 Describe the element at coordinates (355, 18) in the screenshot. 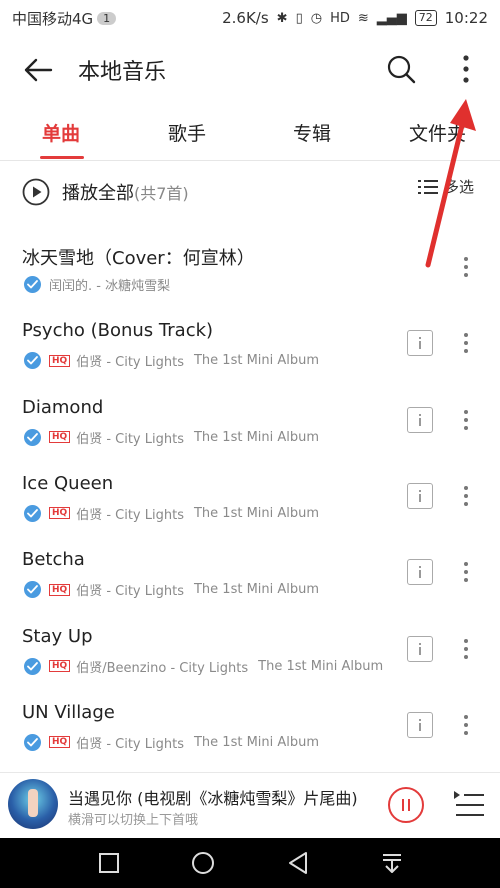

I see `status-right: 2.6K/s ✱ ▯ ◷ HD ≋ ▂▄▆ 72 10:22` at that location.